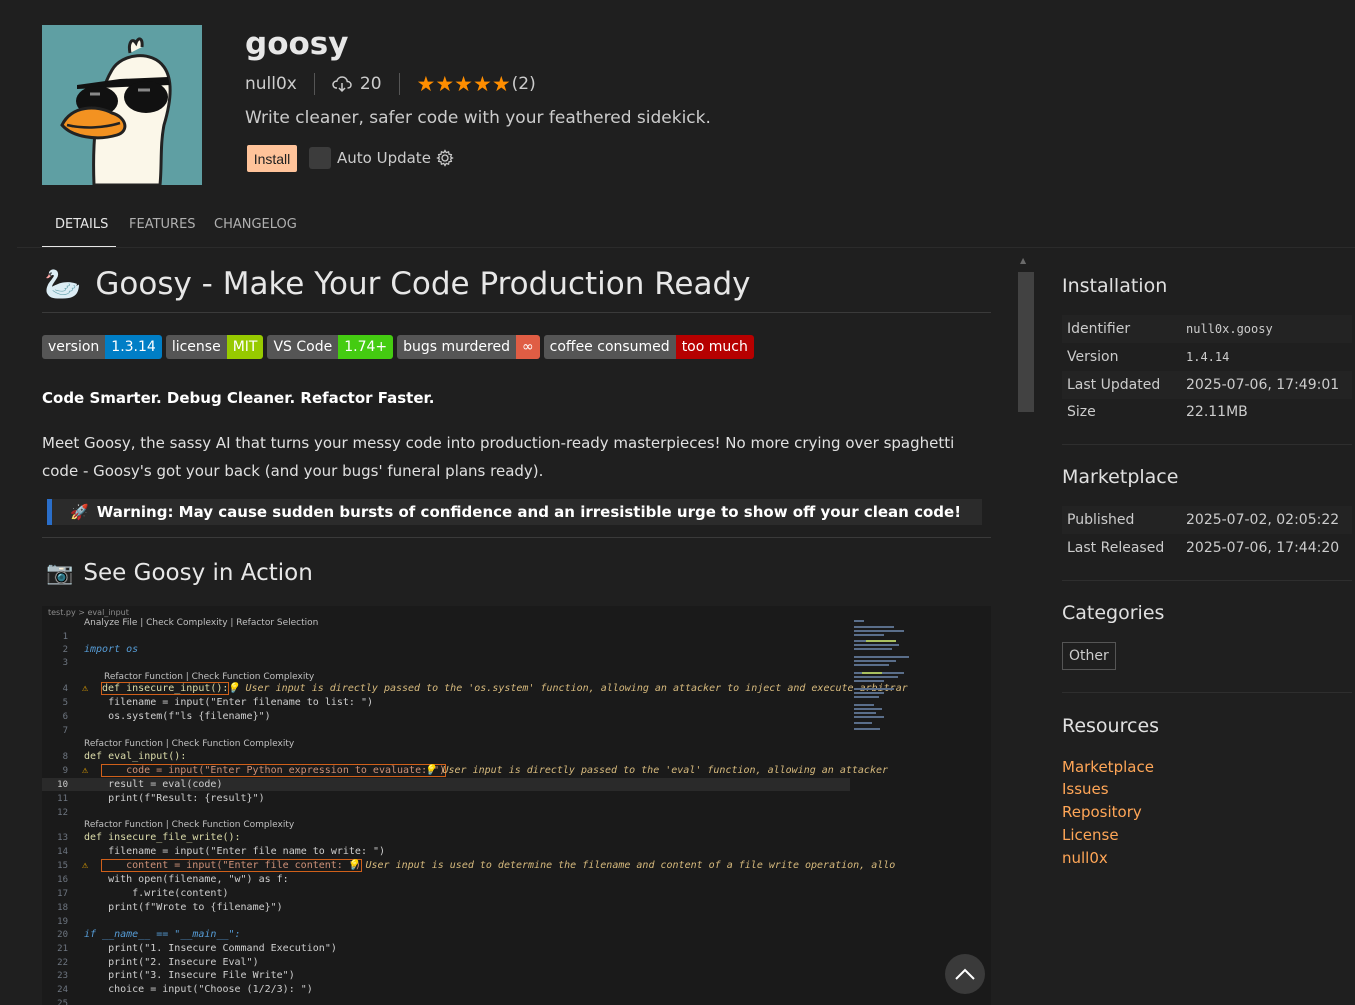 The height and width of the screenshot is (1005, 1355). What do you see at coordinates (102, 347) in the screenshot?
I see `badge-version: version 1.3.14` at bounding box center [102, 347].